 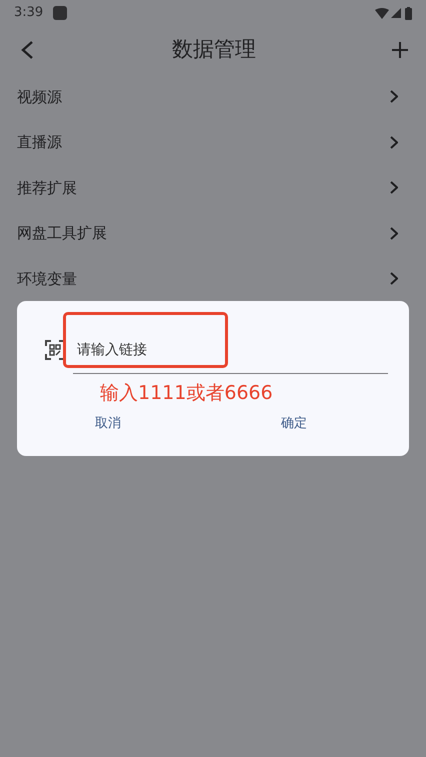 What do you see at coordinates (382, 13) in the screenshot?
I see `wifi-icon` at bounding box center [382, 13].